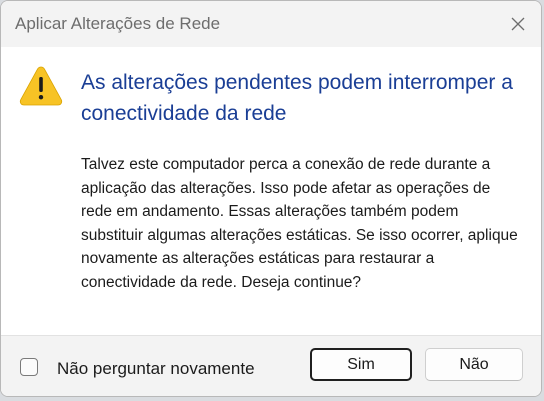 Image resolution: width=544 pixels, height=401 pixels. I want to click on close-button, so click(518, 24).